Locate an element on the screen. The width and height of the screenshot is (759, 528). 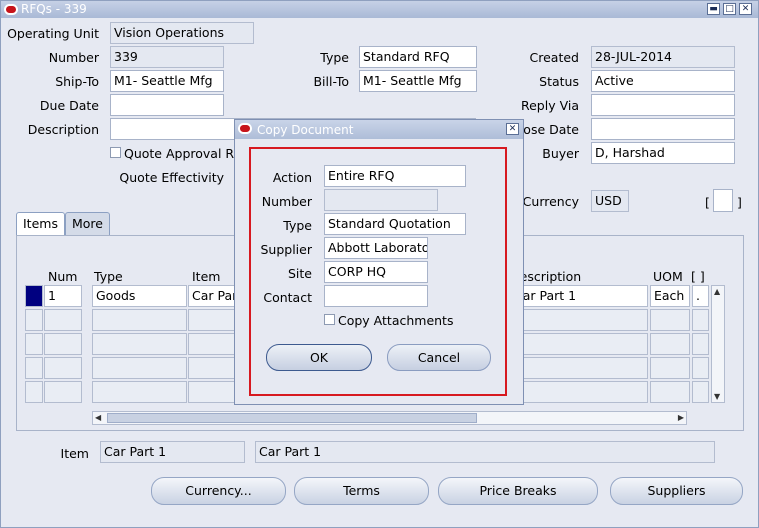
col-num-header: Num is located at coordinates (63, 276).